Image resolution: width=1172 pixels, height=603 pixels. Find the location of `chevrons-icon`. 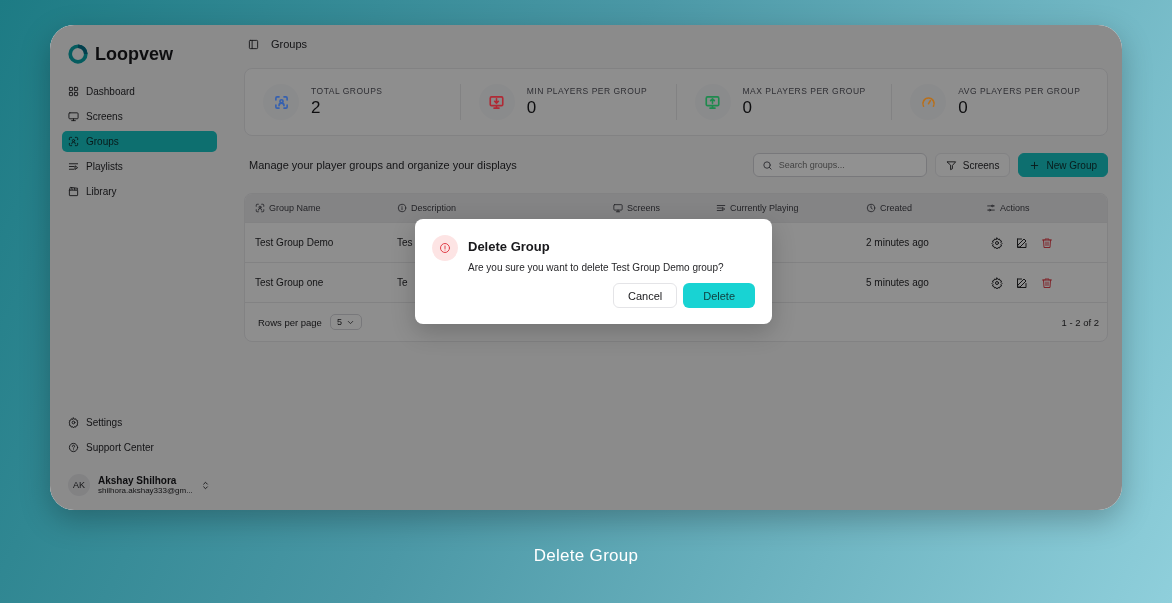

chevrons-icon is located at coordinates (205, 485).